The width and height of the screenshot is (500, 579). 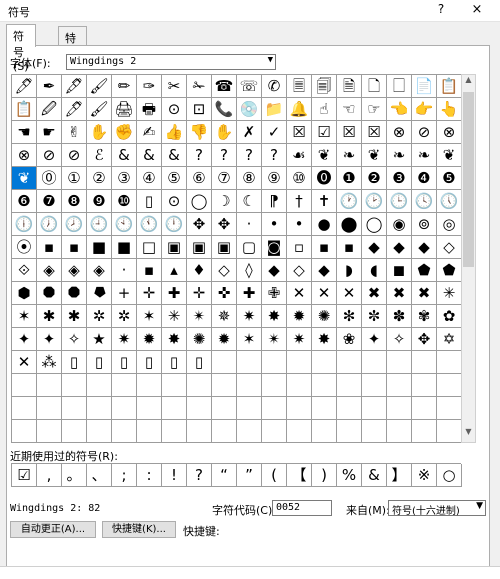 What do you see at coordinates (99, 339) in the screenshot?
I see `symbol-cell: ★` at bounding box center [99, 339].